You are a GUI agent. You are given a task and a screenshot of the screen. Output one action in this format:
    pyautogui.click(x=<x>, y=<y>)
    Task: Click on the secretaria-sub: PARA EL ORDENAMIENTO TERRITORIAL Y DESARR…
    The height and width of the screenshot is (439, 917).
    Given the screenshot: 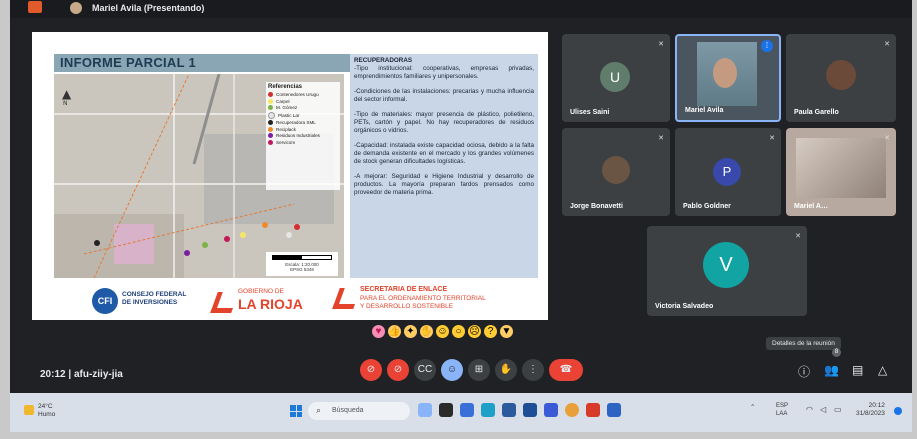 What is the action you would take?
    pyautogui.click(x=423, y=302)
    